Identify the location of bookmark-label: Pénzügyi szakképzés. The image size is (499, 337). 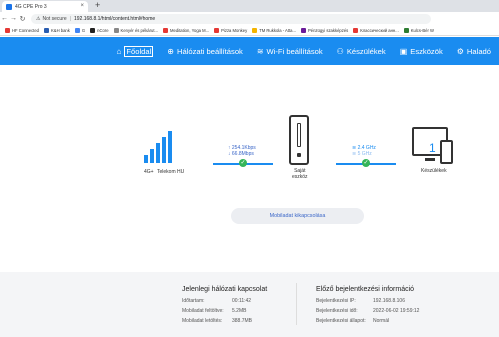
(328, 30).